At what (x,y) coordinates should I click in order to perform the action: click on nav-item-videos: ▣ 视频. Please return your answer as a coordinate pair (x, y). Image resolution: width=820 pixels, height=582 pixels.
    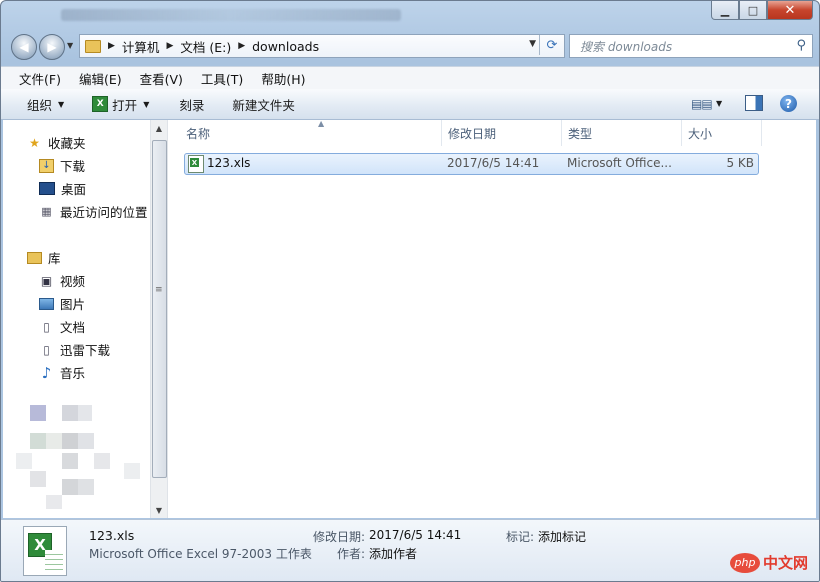
    Looking at the image, I should click on (62, 280).